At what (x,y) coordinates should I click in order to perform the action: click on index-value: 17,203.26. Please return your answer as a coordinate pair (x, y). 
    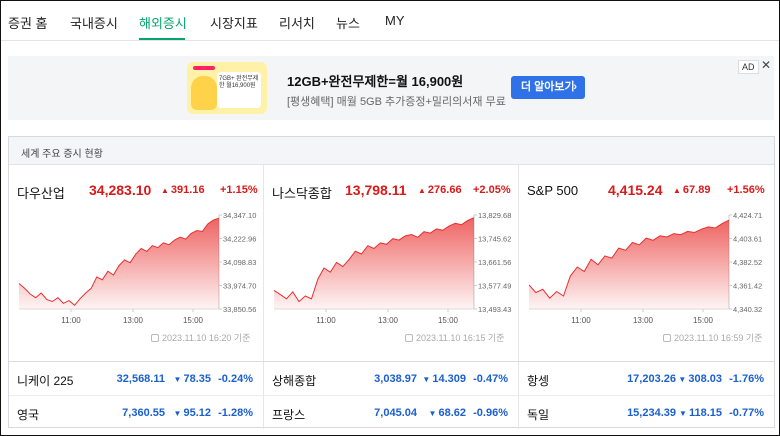
    Looking at the image, I should click on (651, 379).